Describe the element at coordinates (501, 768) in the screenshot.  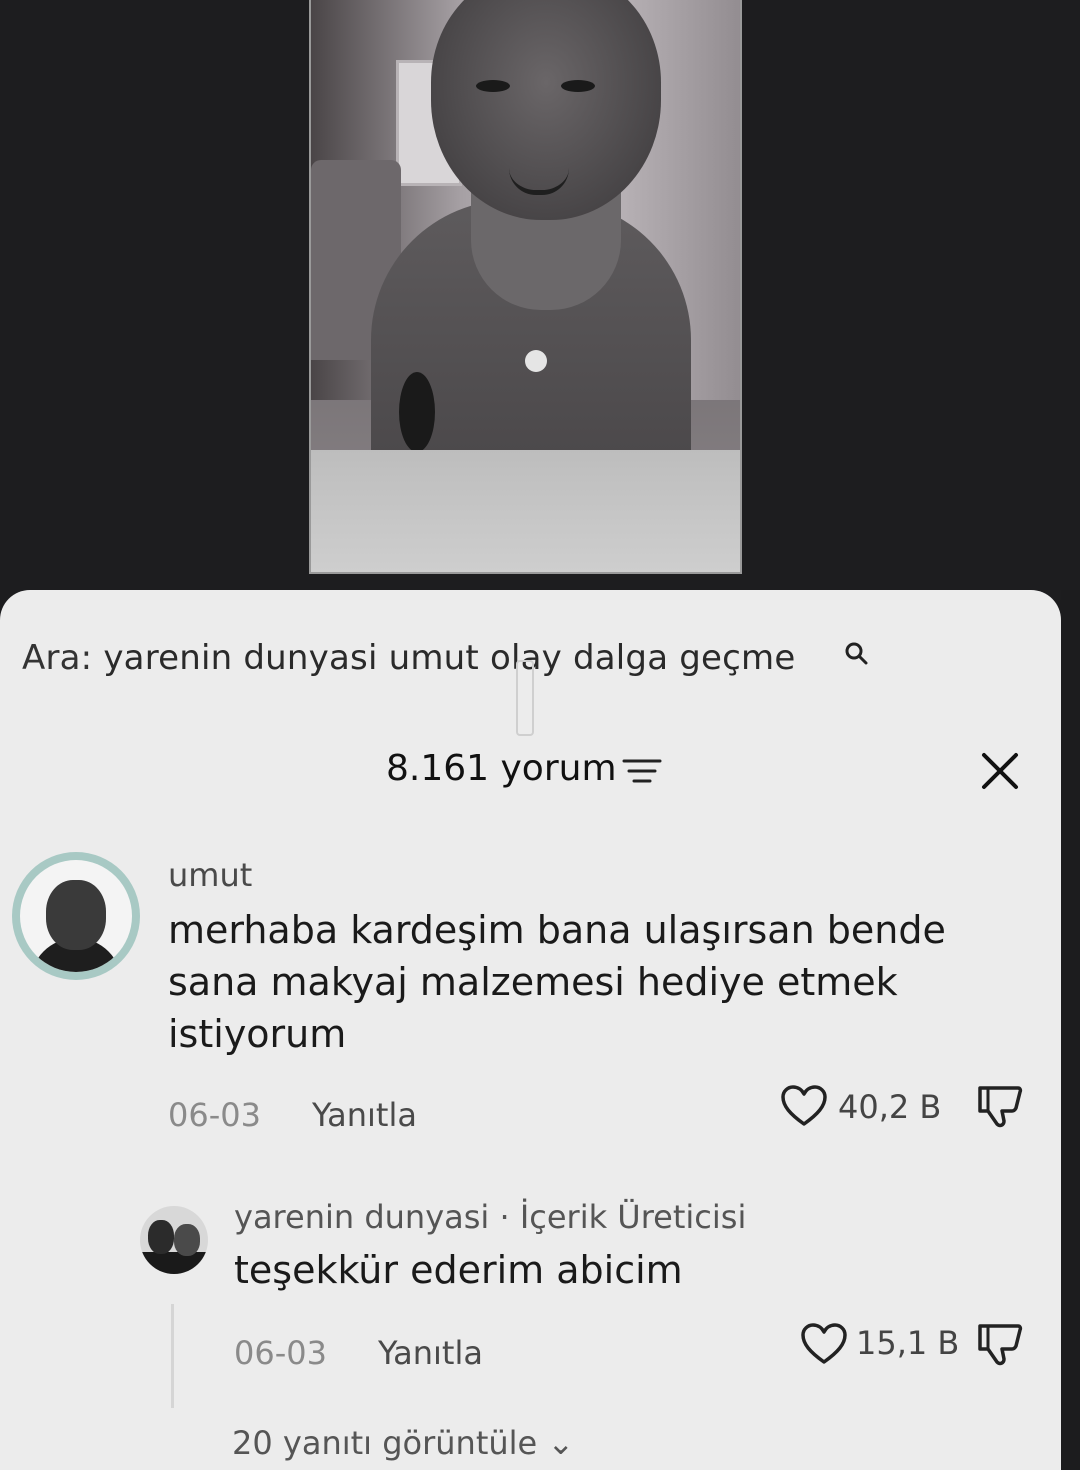
I see `comment-count: 8.161 yorum` at that location.